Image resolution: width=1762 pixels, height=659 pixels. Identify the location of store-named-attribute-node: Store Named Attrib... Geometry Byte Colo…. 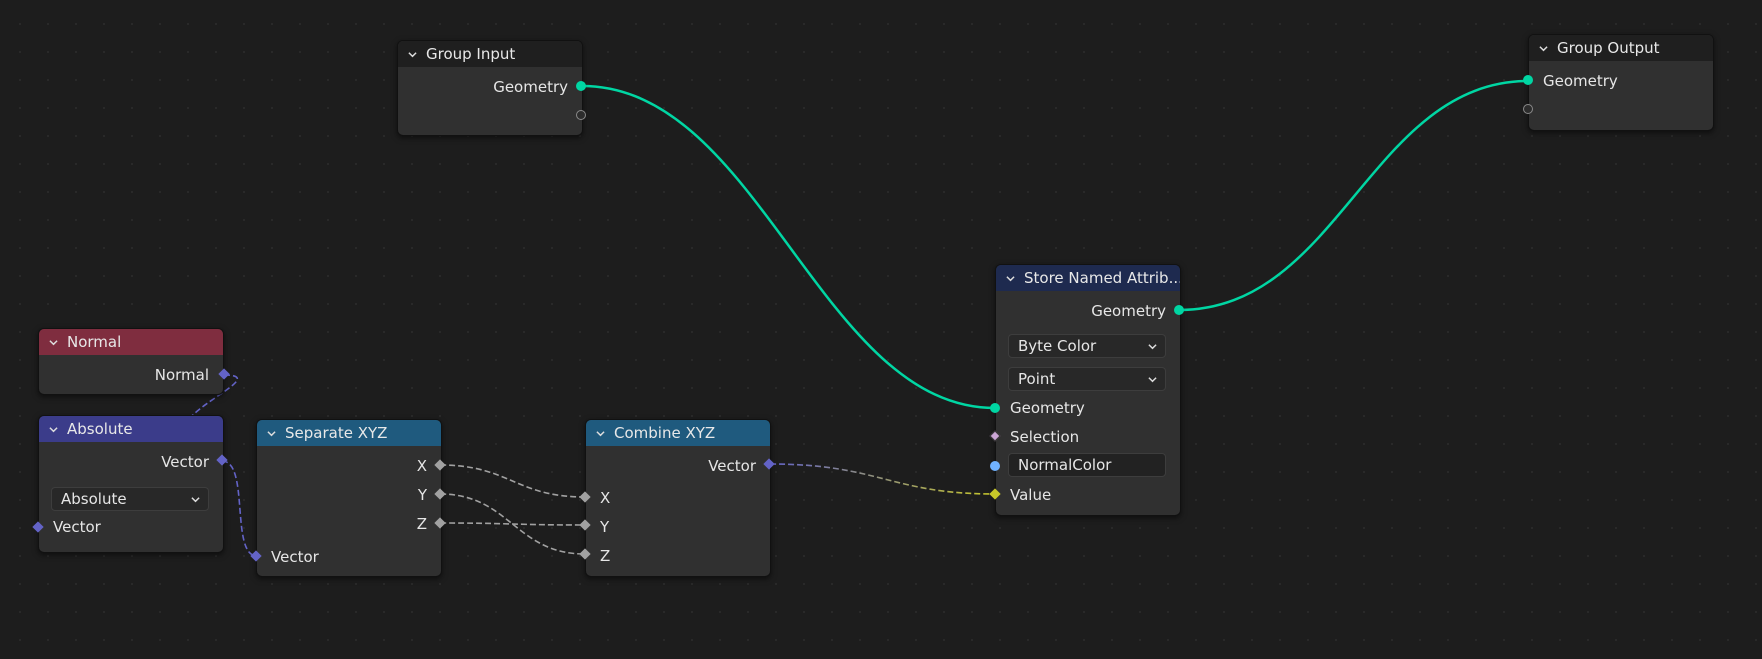
(1088, 390).